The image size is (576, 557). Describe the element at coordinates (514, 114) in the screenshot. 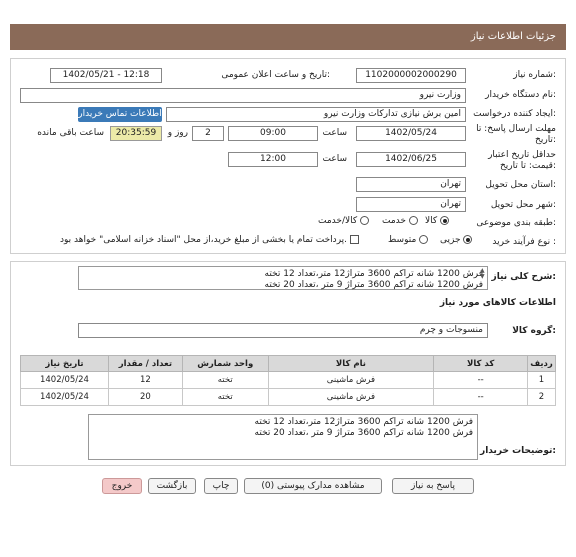

I see `creator-label: ایجاد کننده درخواست:` at that location.